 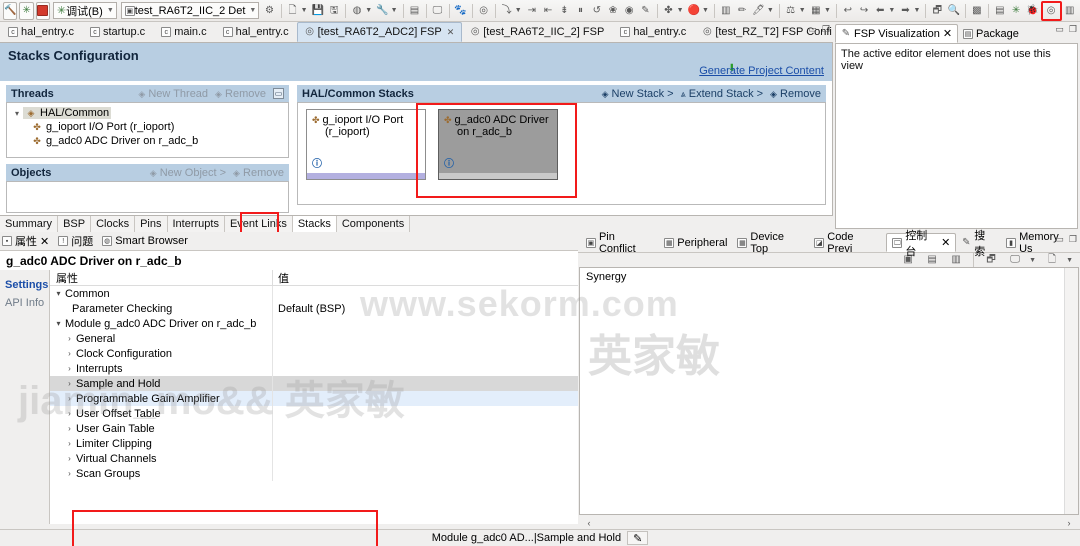 What do you see at coordinates (597, 11) in the screenshot?
I see `restart-icon: ↺` at bounding box center [597, 11].